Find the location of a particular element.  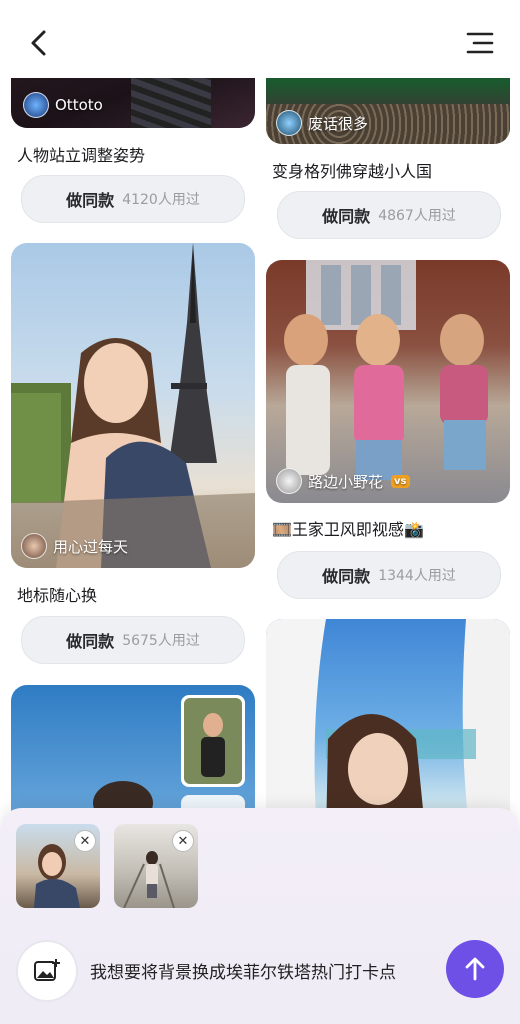

add-image-icon is located at coordinates (47, 970).